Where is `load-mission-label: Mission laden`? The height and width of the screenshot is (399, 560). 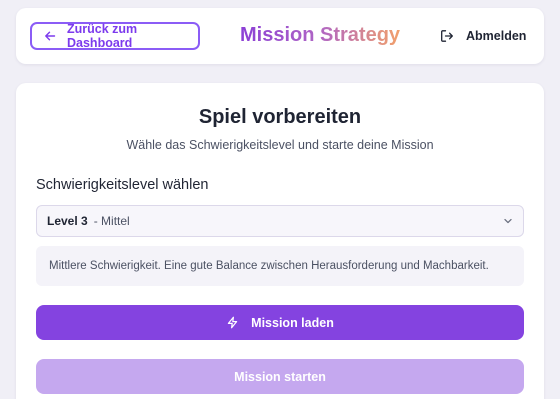
load-mission-label: Mission laden is located at coordinates (292, 322).